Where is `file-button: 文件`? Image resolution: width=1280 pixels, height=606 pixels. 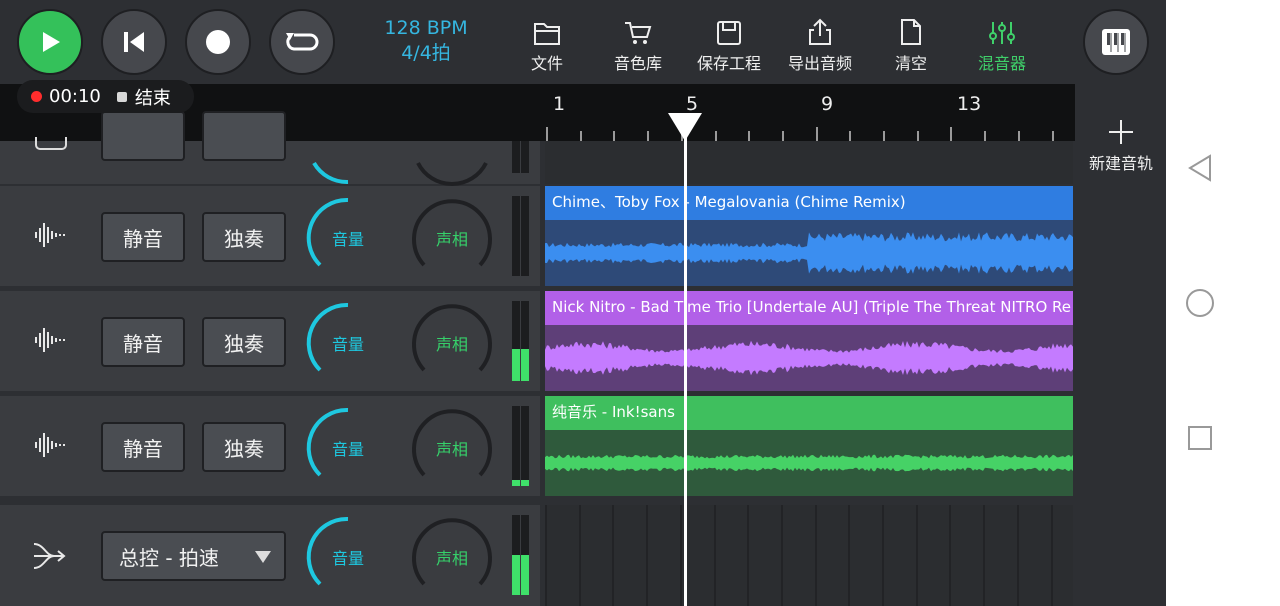
file-button: 文件 is located at coordinates (547, 45).